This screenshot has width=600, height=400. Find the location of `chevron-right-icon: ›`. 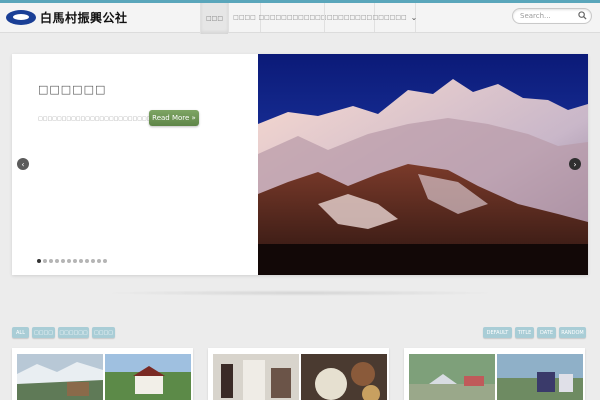

chevron-right-icon: › is located at coordinates (575, 164).